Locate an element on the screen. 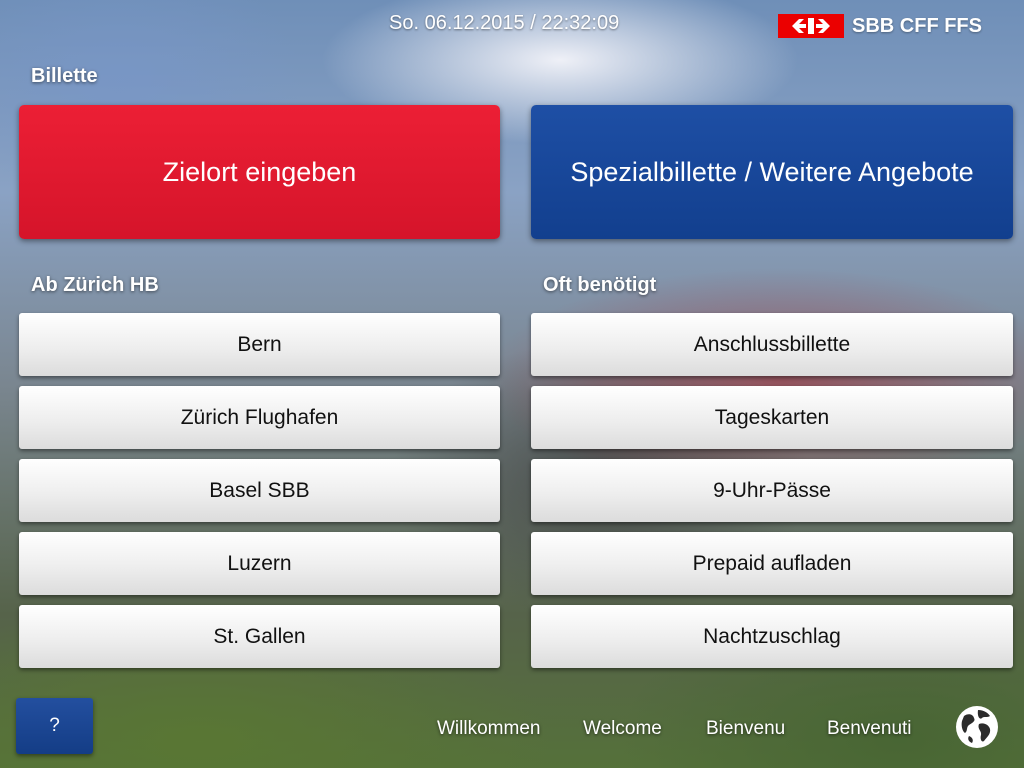  frequent-label: Prepaid aufladen is located at coordinates (772, 563).